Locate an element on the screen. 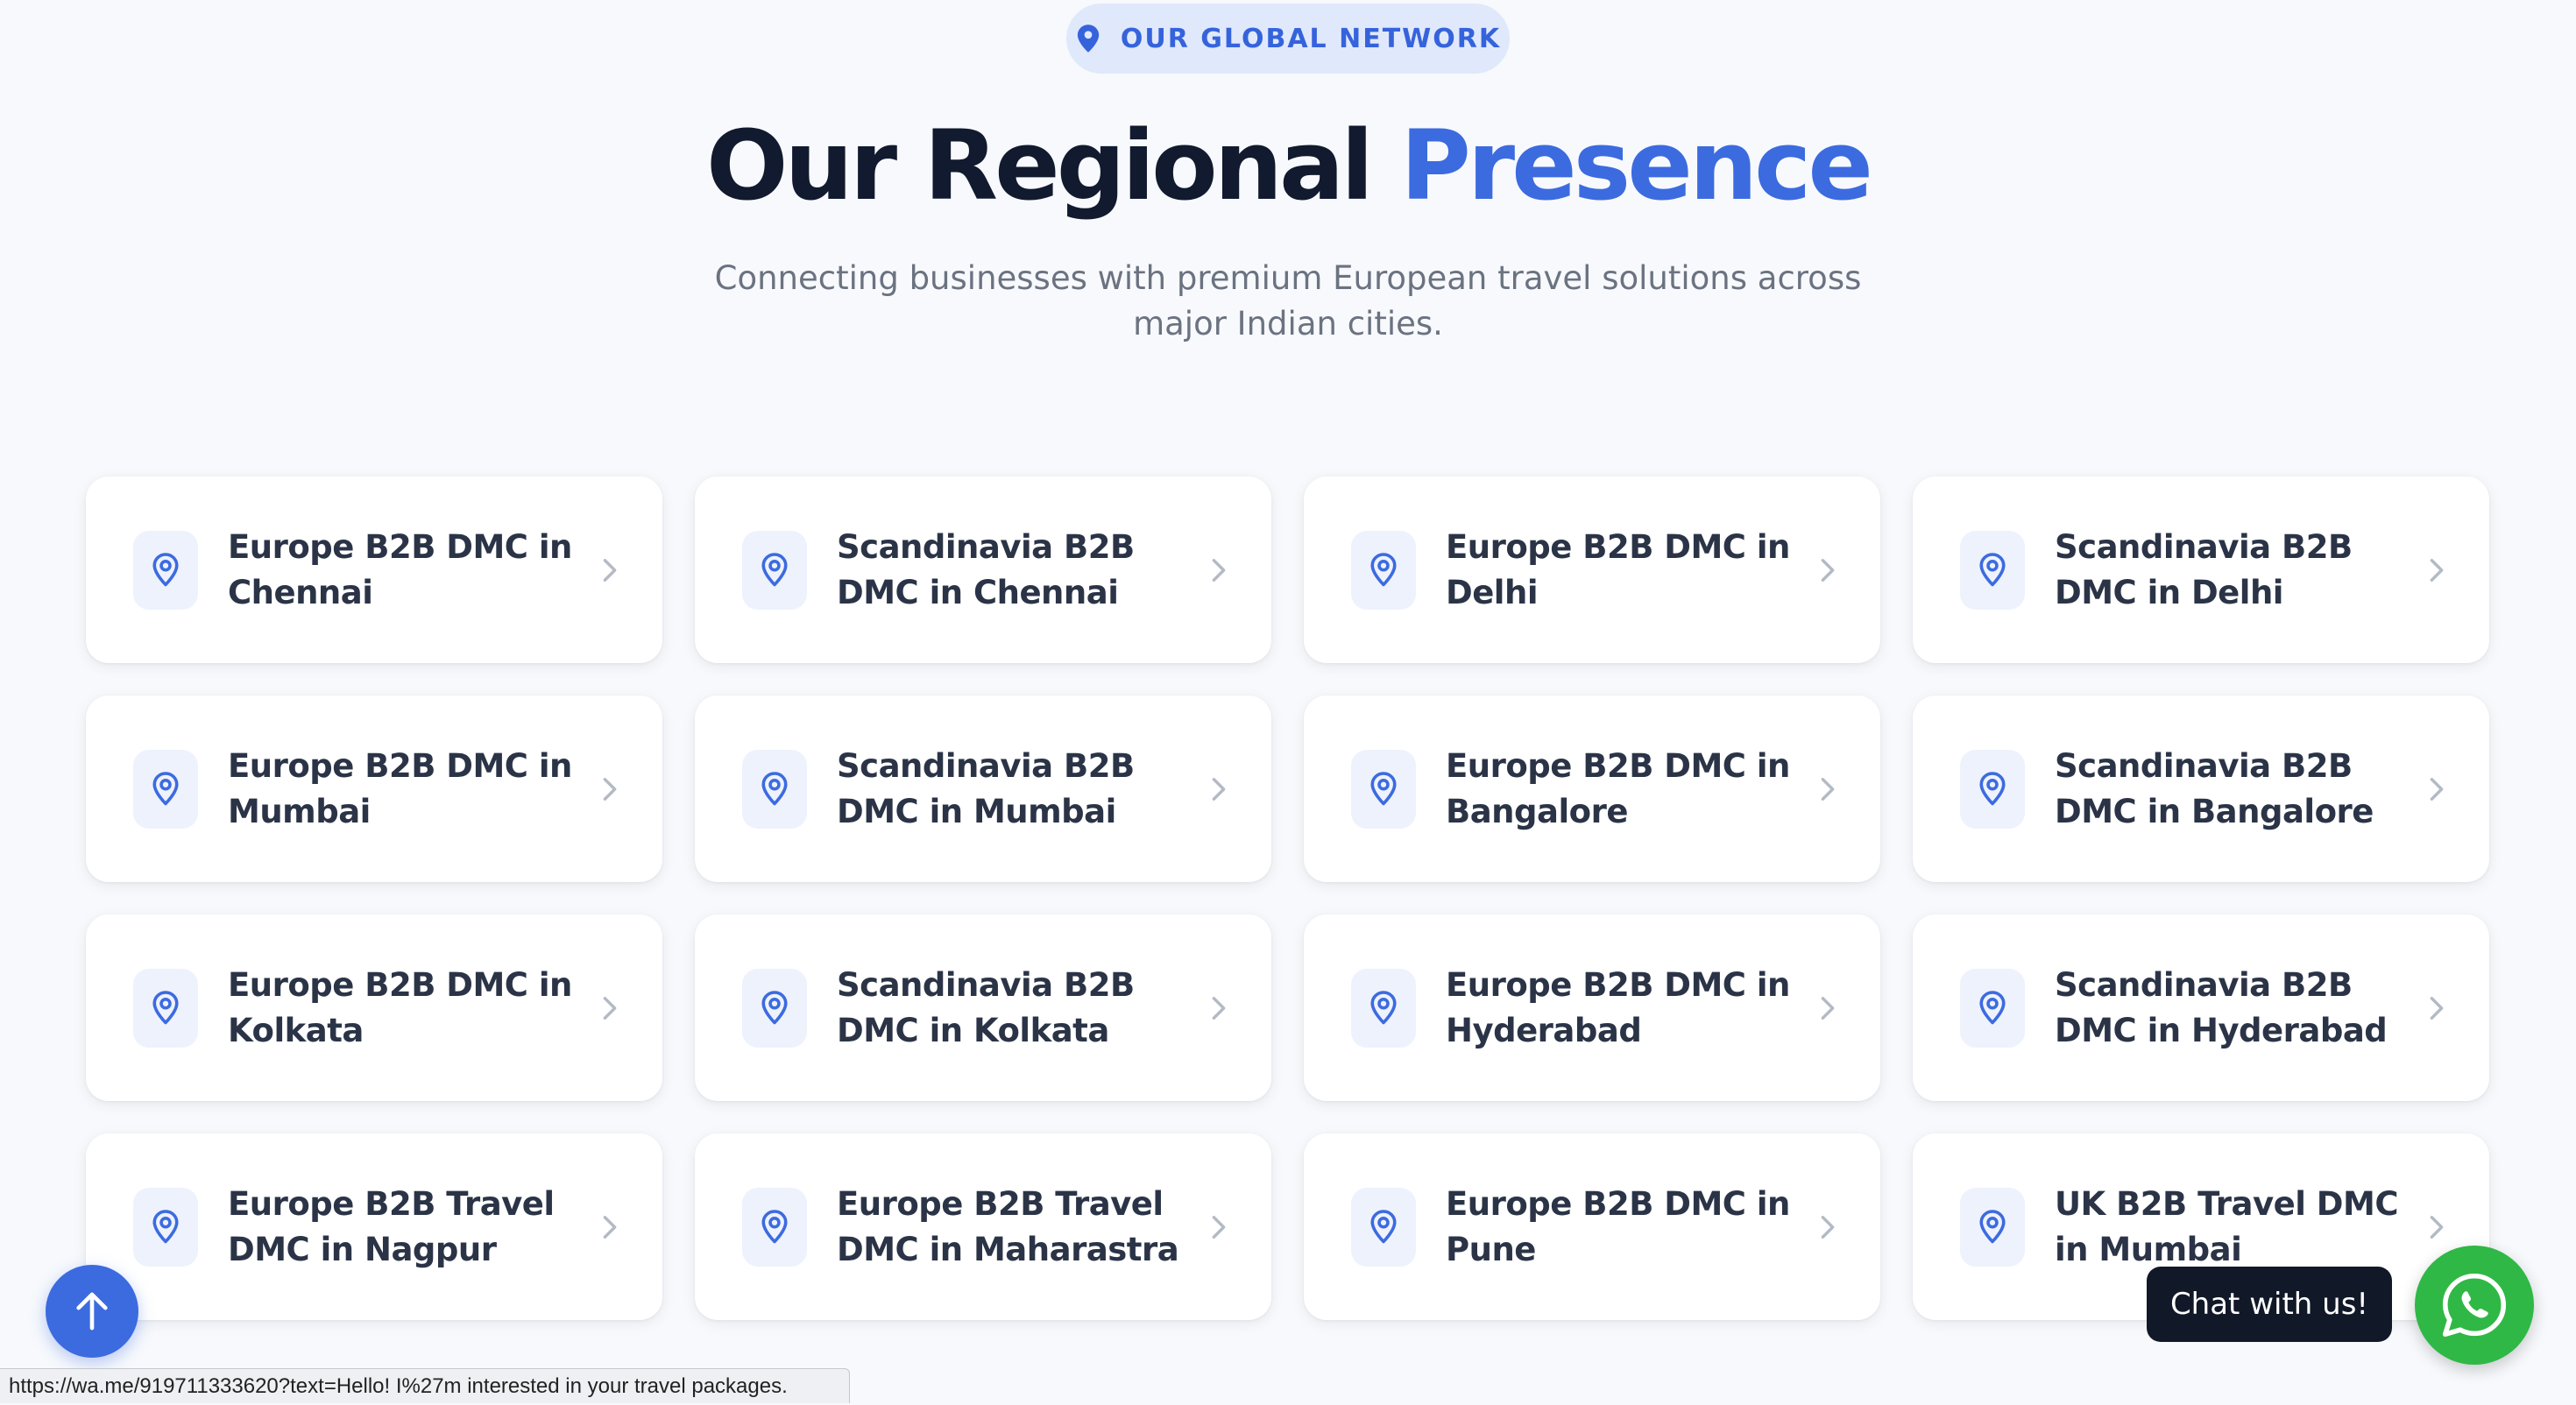  location-card-label: Europe B2B DMC in Chennai is located at coordinates (400, 569).